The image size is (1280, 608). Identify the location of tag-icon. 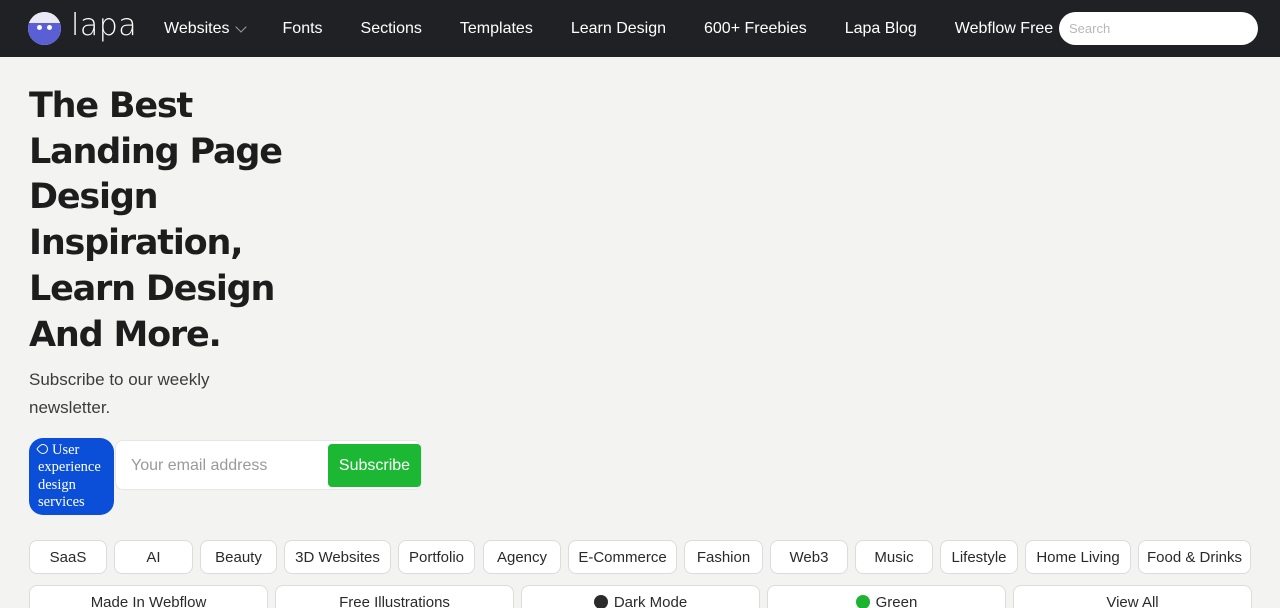
(43, 449).